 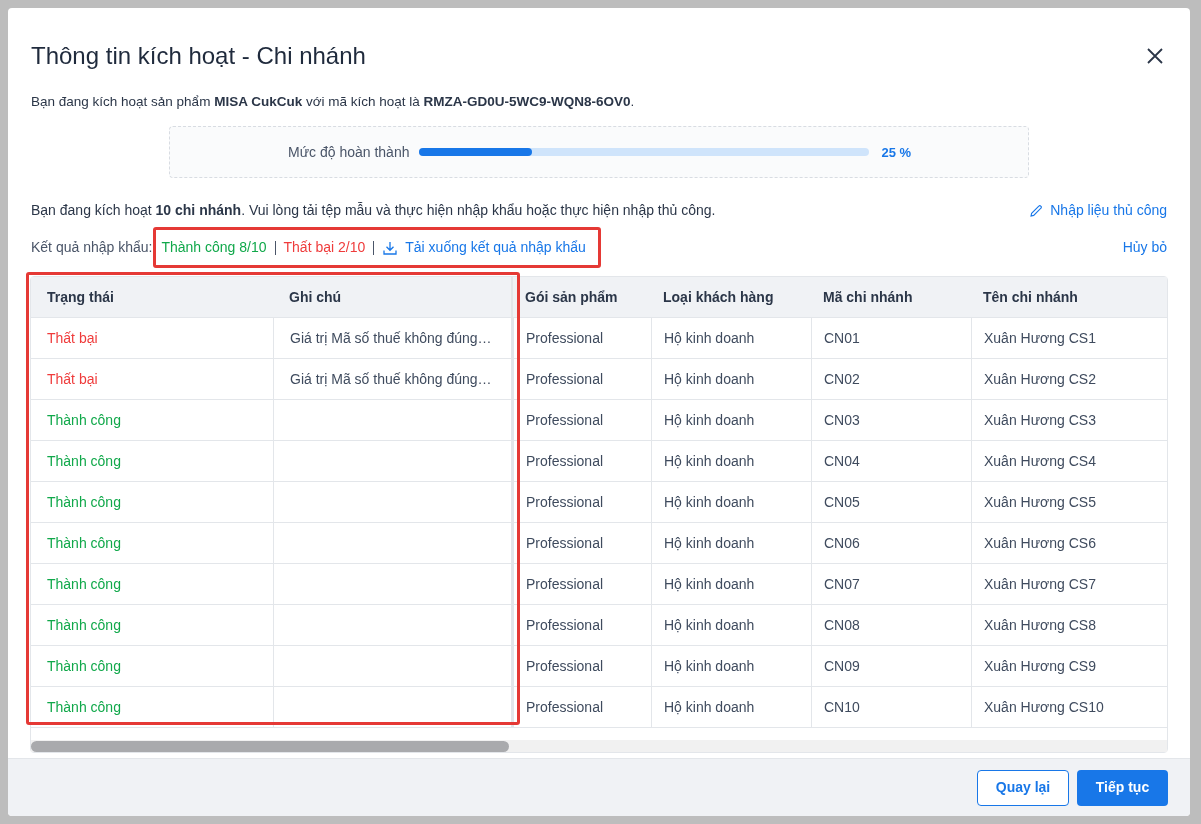 I want to click on table-cell: CN01, so click(x=891, y=338).